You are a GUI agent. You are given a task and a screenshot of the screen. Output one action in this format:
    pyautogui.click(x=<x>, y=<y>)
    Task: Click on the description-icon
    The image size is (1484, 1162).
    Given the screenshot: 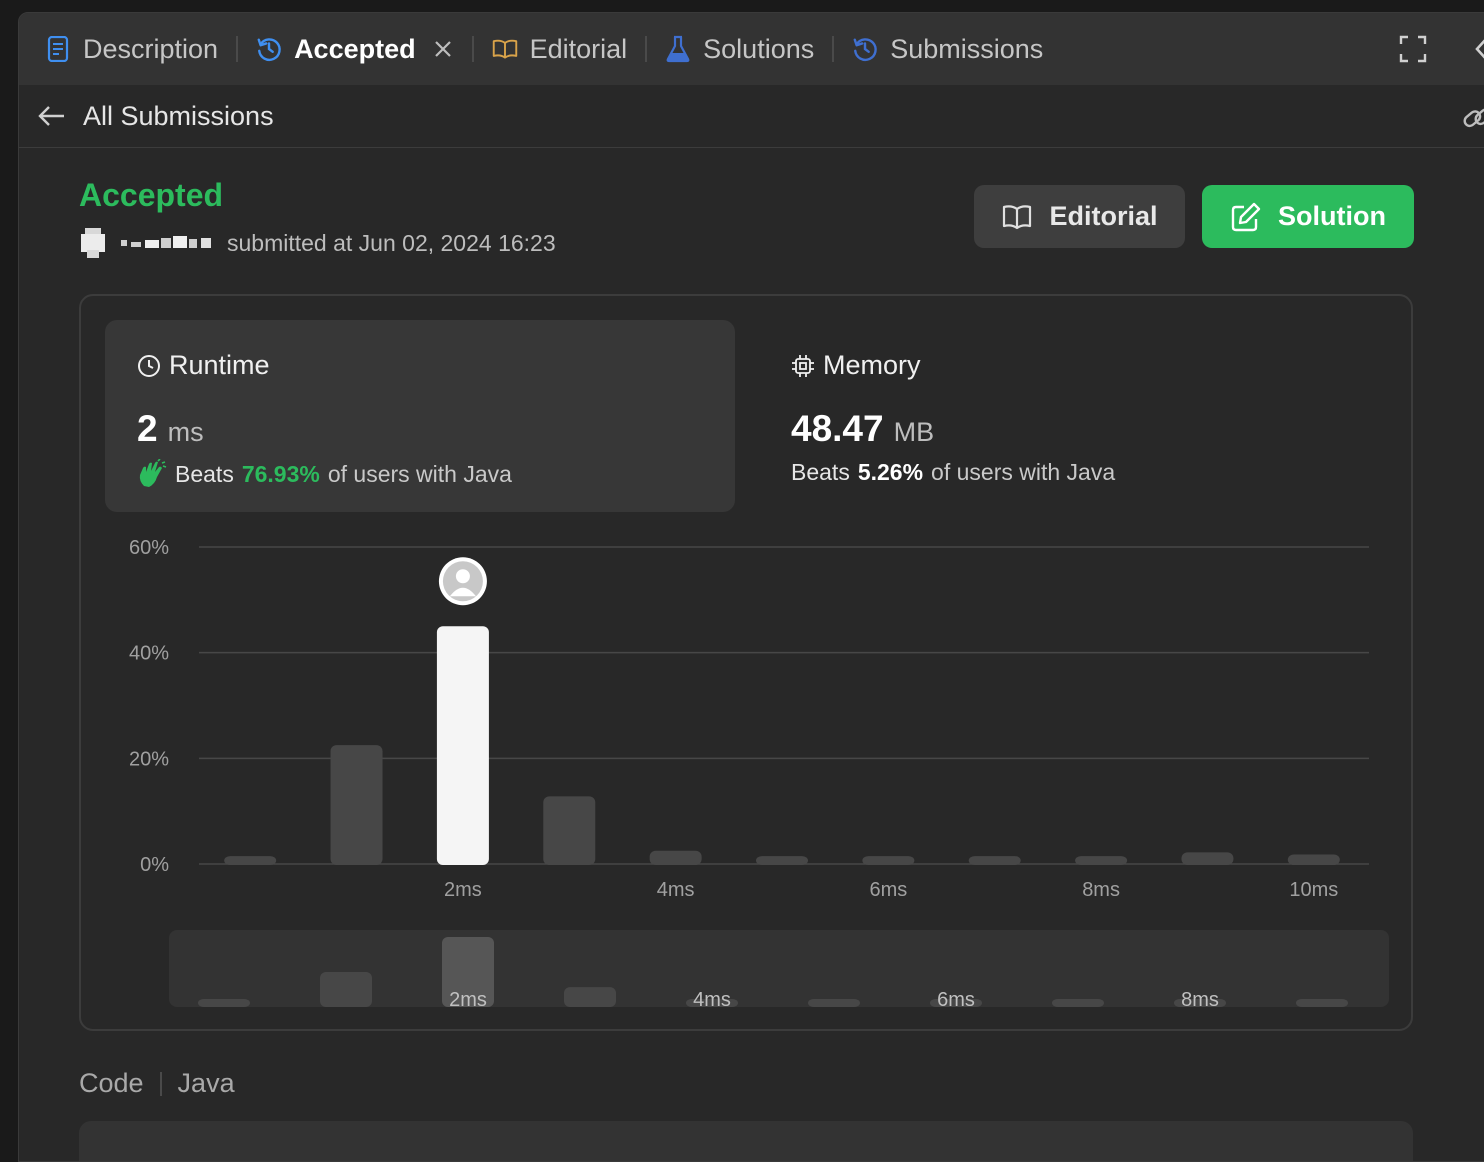 What is the action you would take?
    pyautogui.click(x=58, y=49)
    